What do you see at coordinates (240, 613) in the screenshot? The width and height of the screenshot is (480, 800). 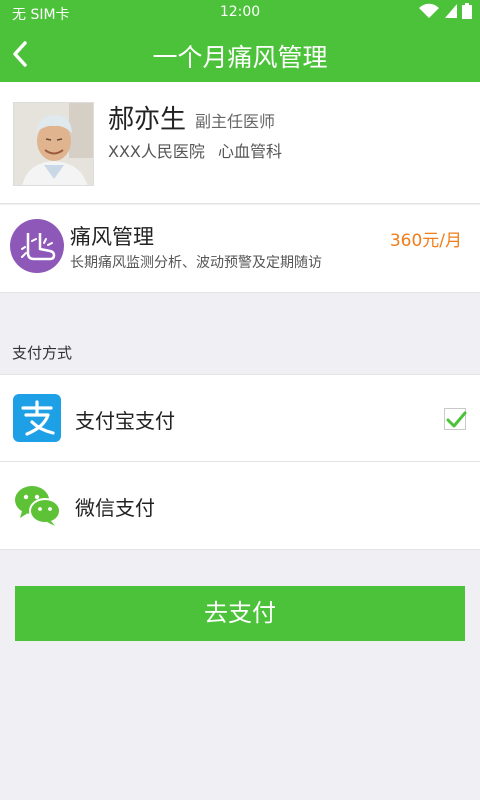 I see `pay-button: 去支付` at bounding box center [240, 613].